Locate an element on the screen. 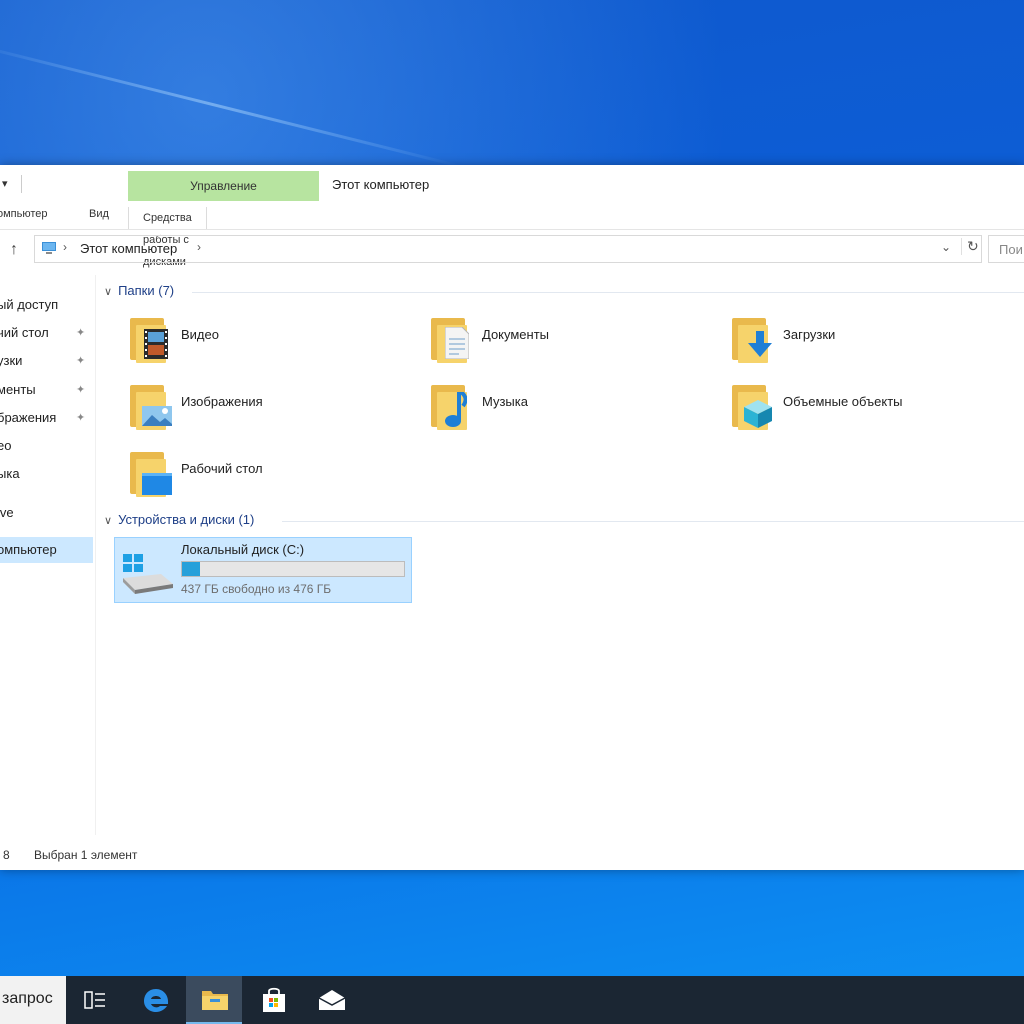 The width and height of the screenshot is (1024, 1024). search-input: Пои is located at coordinates (1006, 249).